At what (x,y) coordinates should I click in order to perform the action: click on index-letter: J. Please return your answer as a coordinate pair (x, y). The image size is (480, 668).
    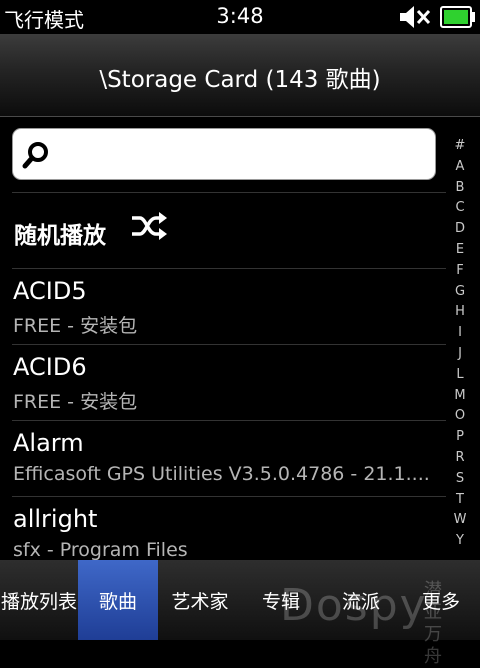
    Looking at the image, I should click on (460, 354).